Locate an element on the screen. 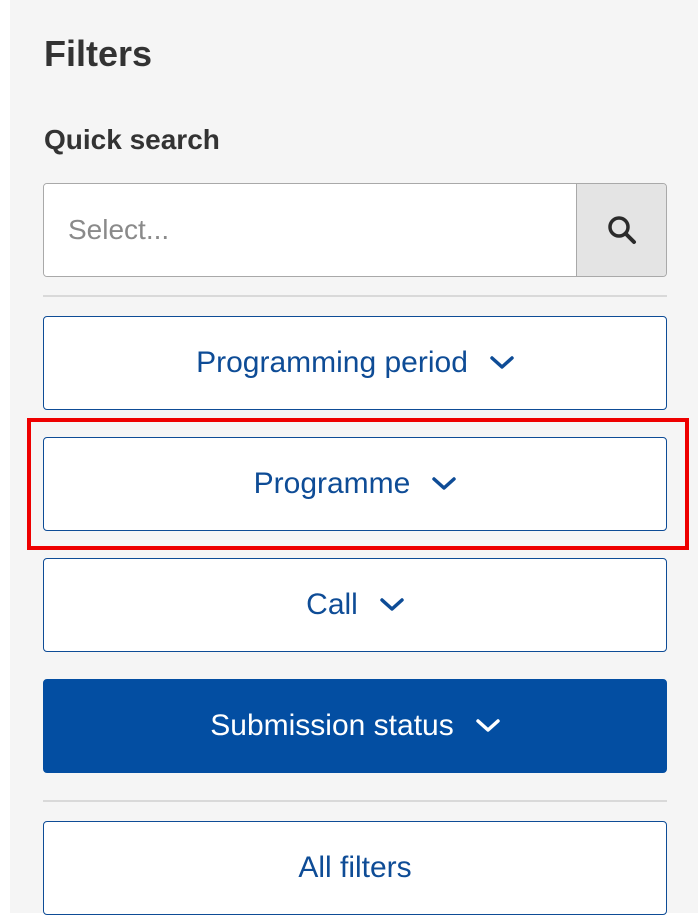 This screenshot has height=915, width=698. programming-period-dropdown: Programming period is located at coordinates (355, 363).